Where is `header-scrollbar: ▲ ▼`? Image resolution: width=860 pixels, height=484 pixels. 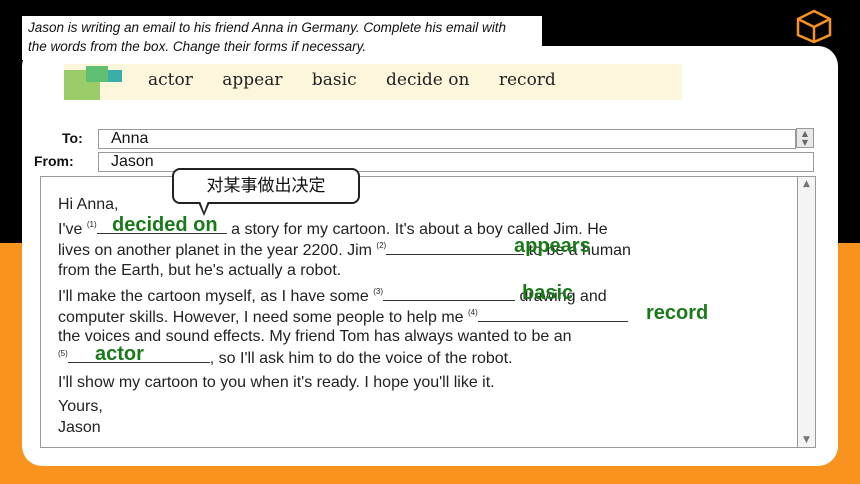
header-scrollbar: ▲ ▼ is located at coordinates (805, 138).